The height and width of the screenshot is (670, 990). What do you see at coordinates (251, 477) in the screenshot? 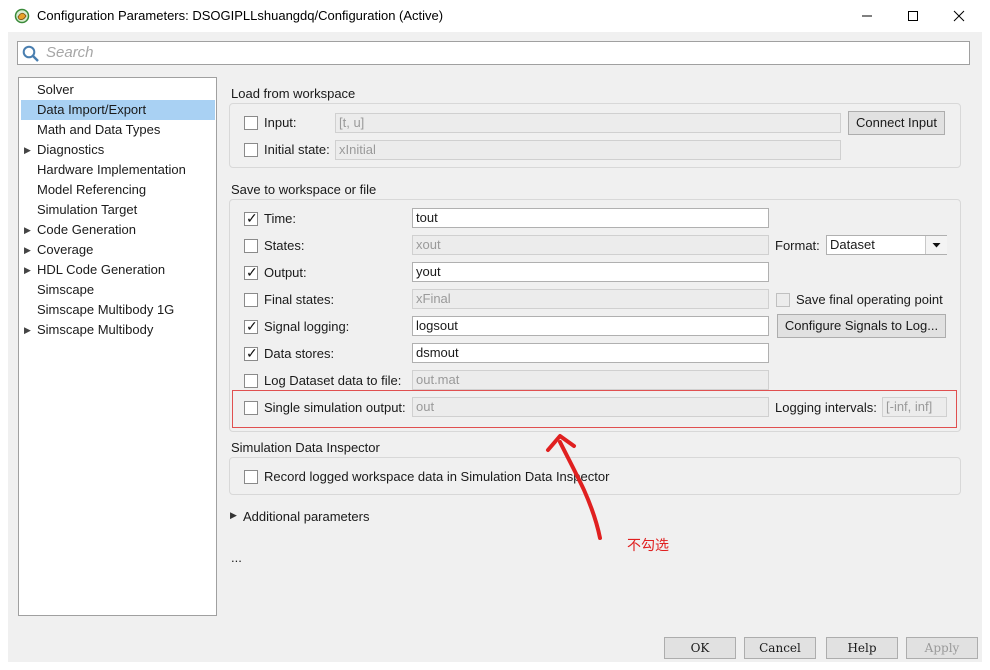
I see `record-sdi-checkbox` at bounding box center [251, 477].